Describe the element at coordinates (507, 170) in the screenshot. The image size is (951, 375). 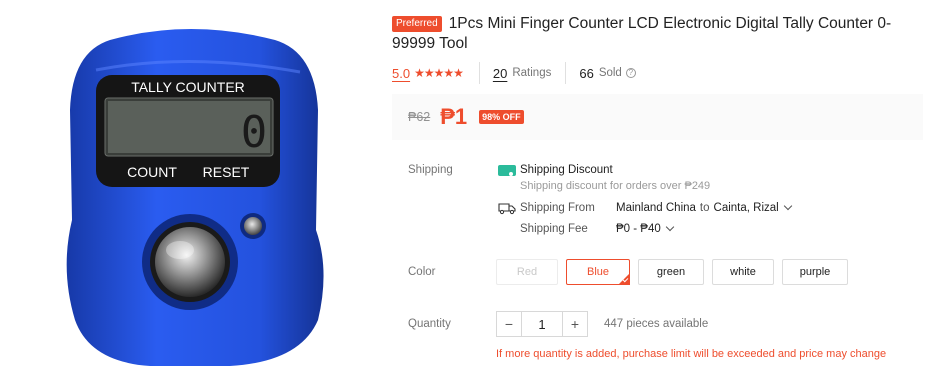
I see `free-shipping-icon` at that location.